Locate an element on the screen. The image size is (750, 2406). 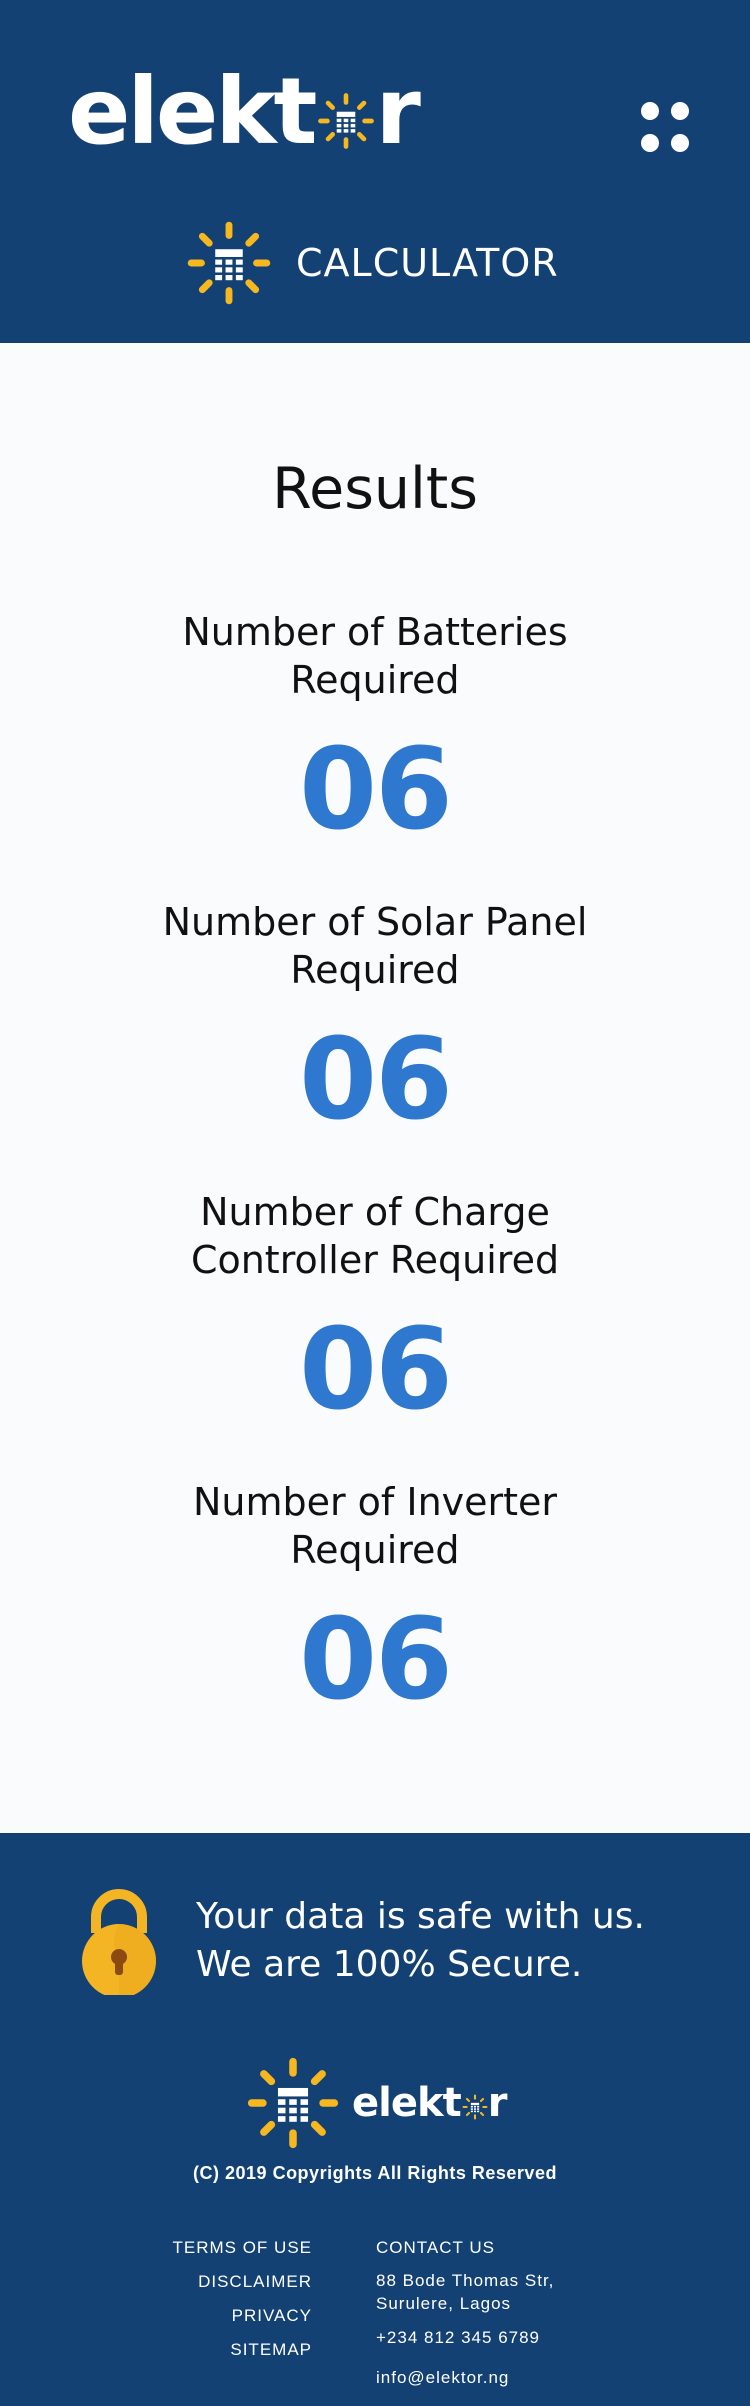
footer-logo: elekt r is located at coordinates (377, 2103).